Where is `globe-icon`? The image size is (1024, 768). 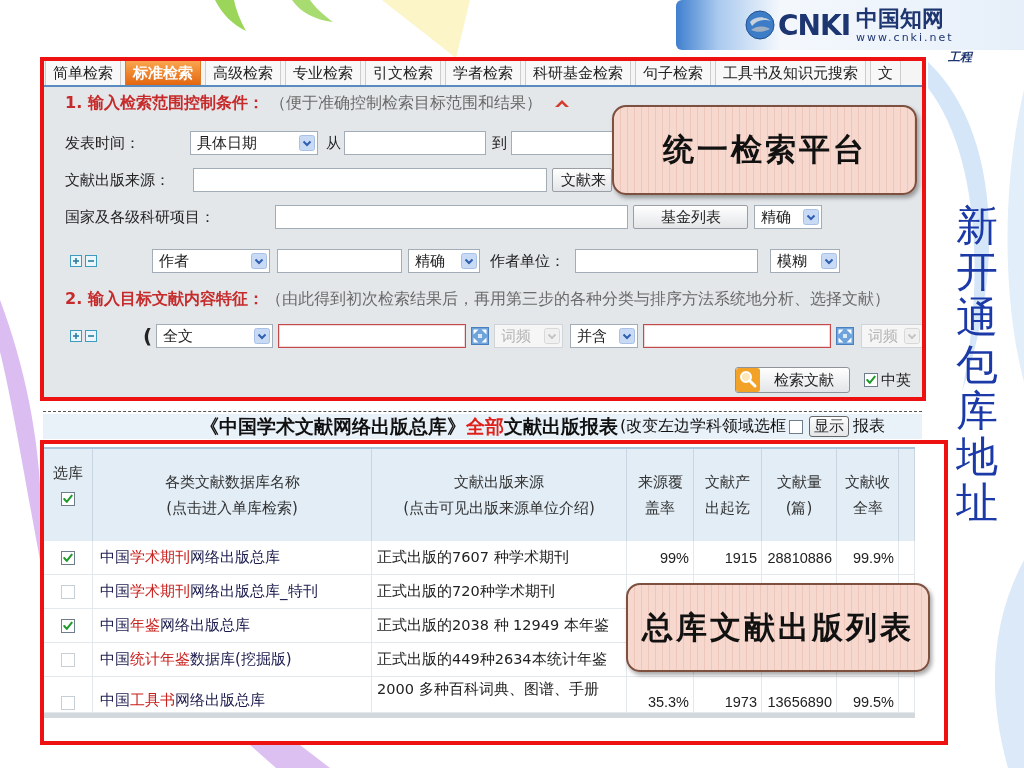 globe-icon is located at coordinates (760, 25).